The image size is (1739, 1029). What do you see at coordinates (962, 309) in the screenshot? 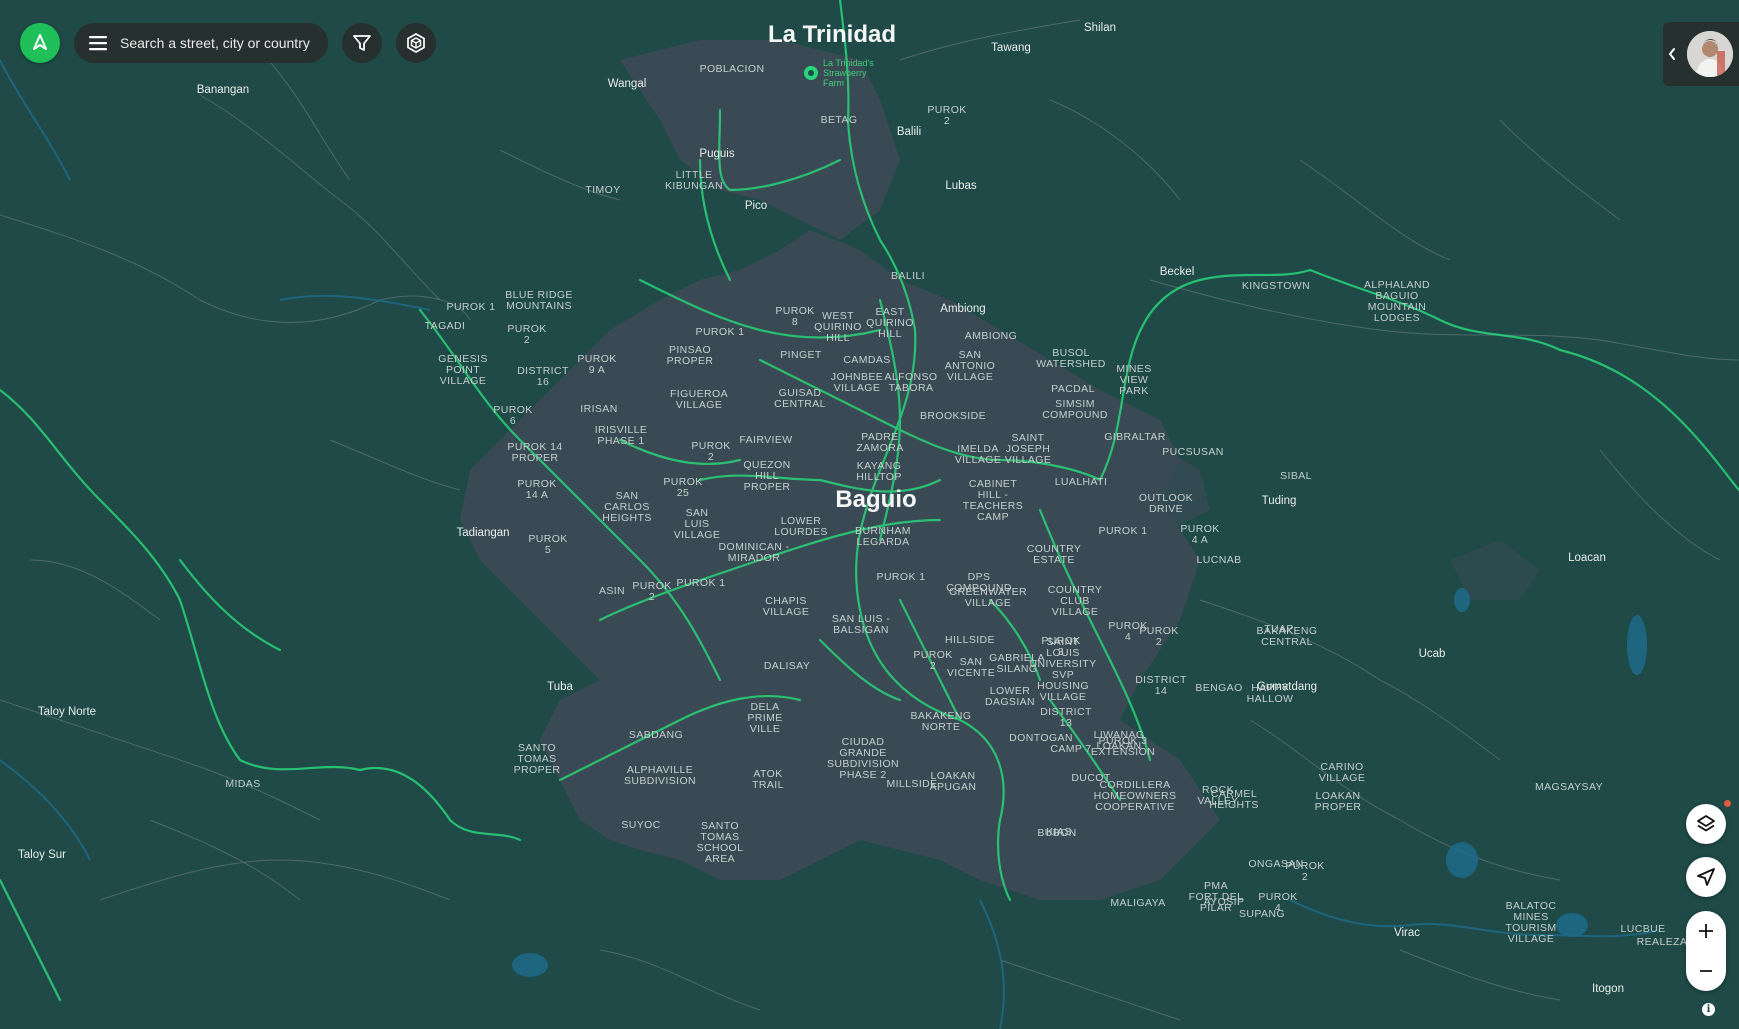
I see `place-label: Ambiong` at bounding box center [962, 309].